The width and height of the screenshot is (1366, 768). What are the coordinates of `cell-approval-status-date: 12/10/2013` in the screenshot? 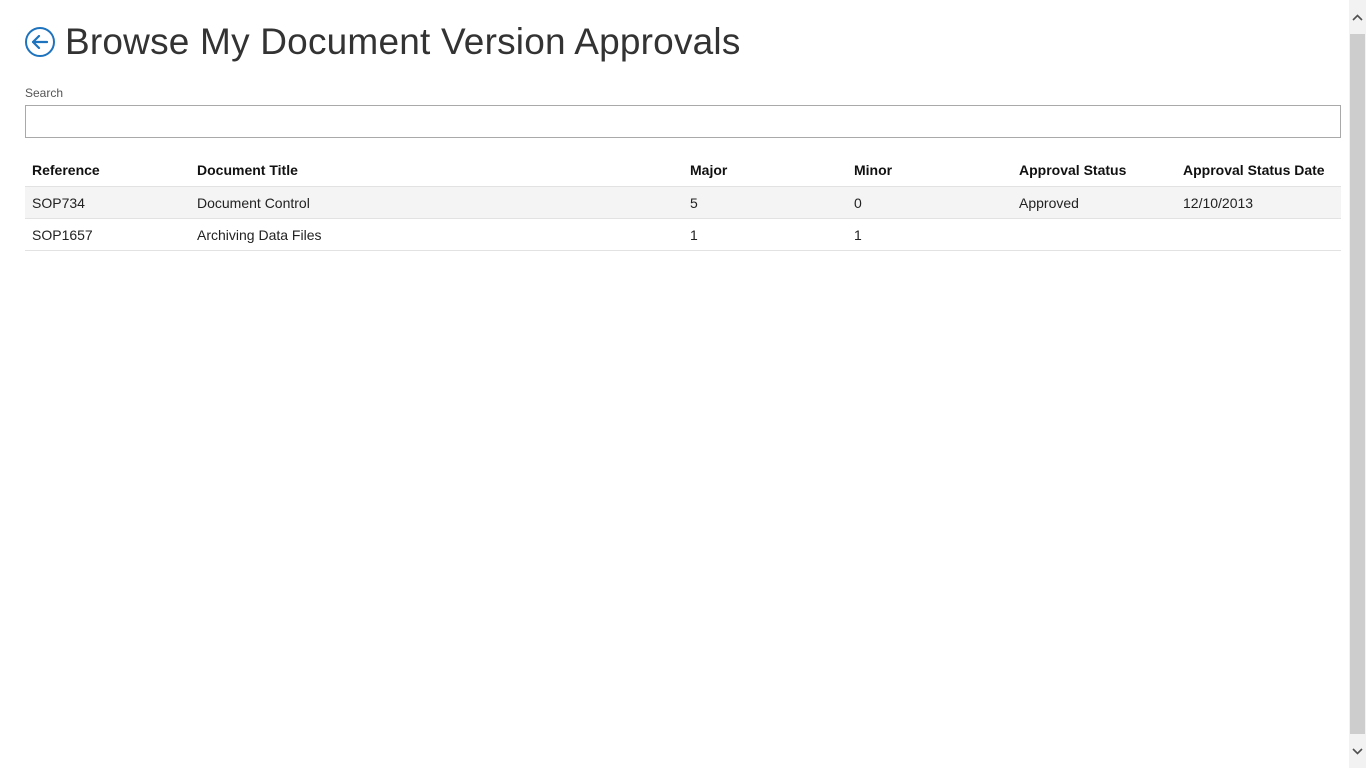 It's located at (1258, 202).